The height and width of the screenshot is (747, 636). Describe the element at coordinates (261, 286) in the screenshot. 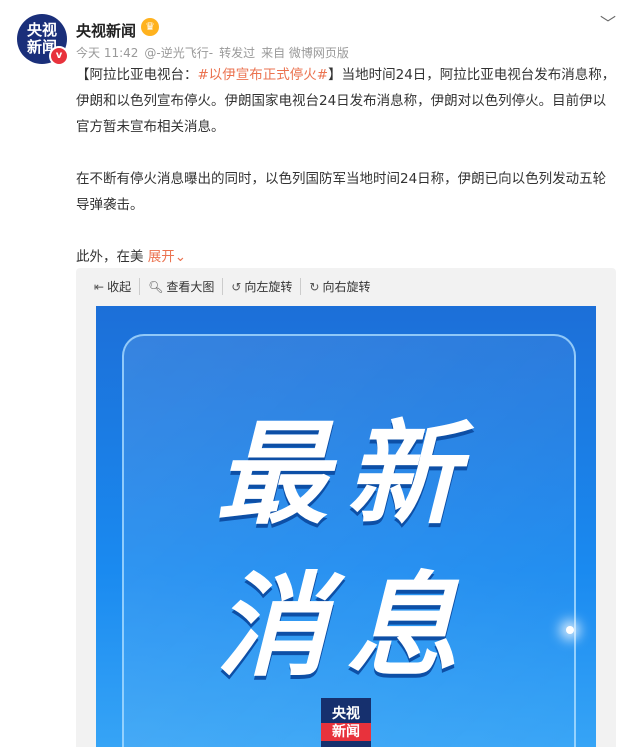

I see `rotate-left-button: ↺ 向左旋转` at that location.